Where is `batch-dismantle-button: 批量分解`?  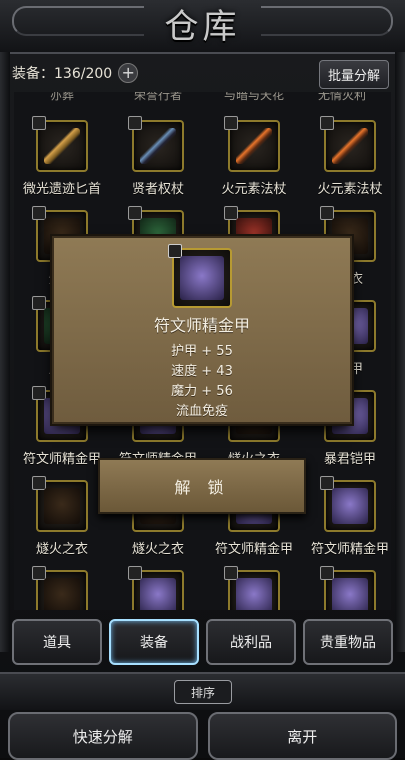
batch-dismantle-button: 批量分解 is located at coordinates (353, 74).